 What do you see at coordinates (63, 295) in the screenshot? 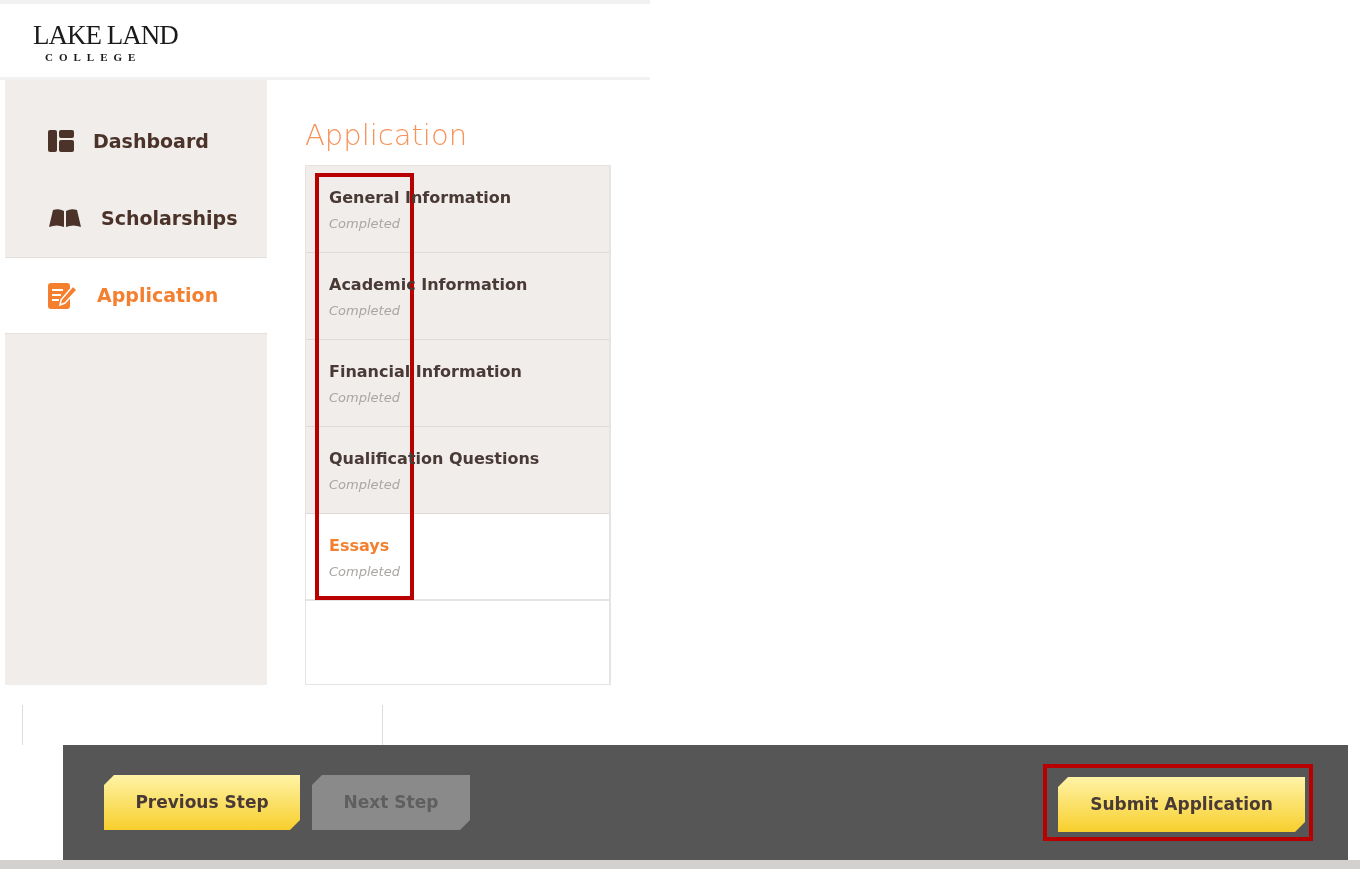
I see `edit-icon` at bounding box center [63, 295].